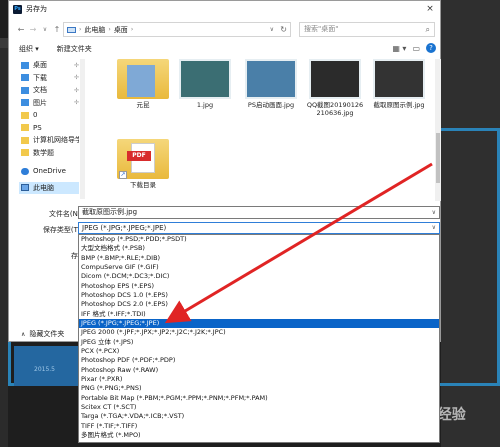  Describe the element at coordinates (45, 29) in the screenshot. I see `recent-locations-button: ∨` at that location.